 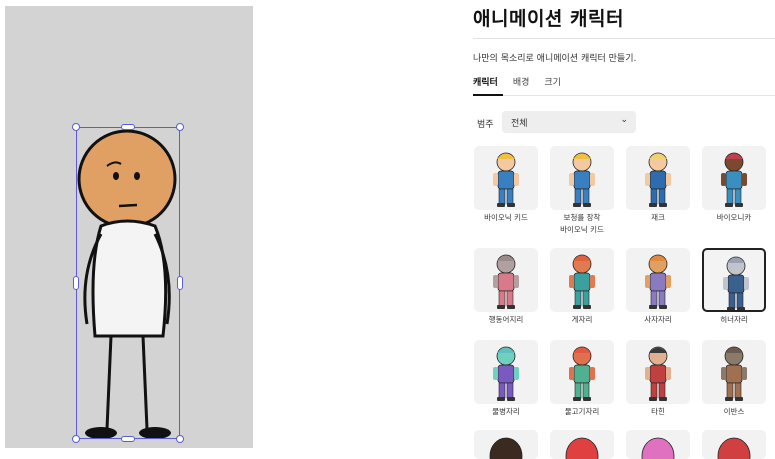 I want to click on character-card-hero-jack, so click(x=658, y=178).